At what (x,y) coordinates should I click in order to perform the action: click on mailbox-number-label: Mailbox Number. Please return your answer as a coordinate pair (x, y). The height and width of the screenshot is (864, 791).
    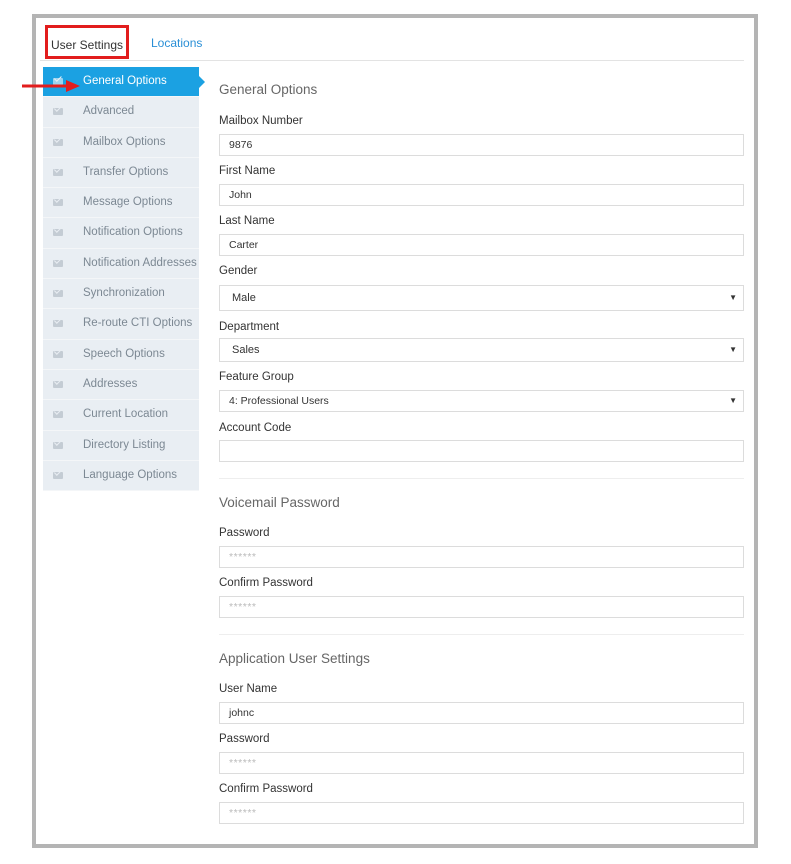
    Looking at the image, I should click on (261, 121).